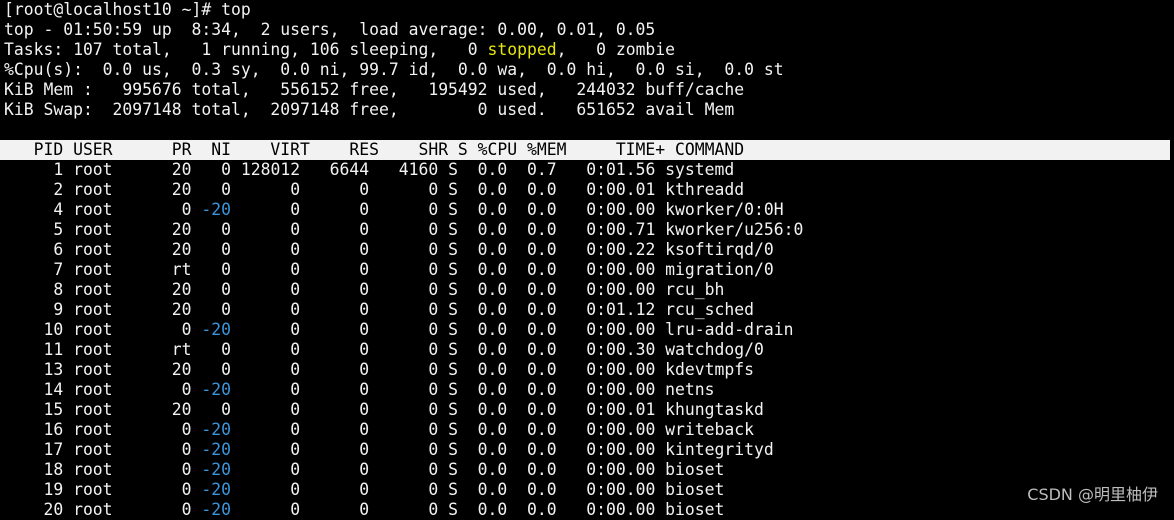 The width and height of the screenshot is (1174, 520). Describe the element at coordinates (113, 409) in the screenshot. I see `row-prefix: 15 root 20` at that location.